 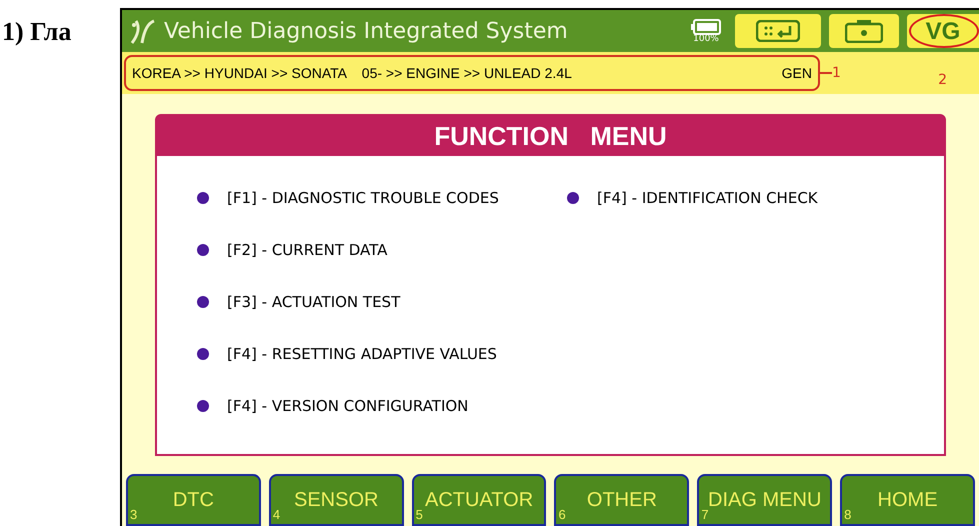 I want to click on keyboard-button, so click(x=778, y=31).